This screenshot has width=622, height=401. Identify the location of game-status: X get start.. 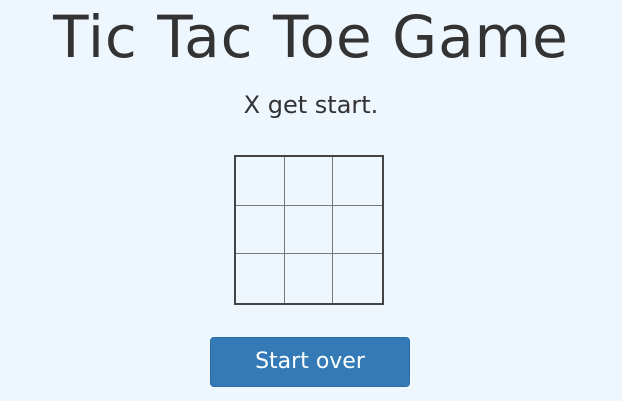
(311, 105).